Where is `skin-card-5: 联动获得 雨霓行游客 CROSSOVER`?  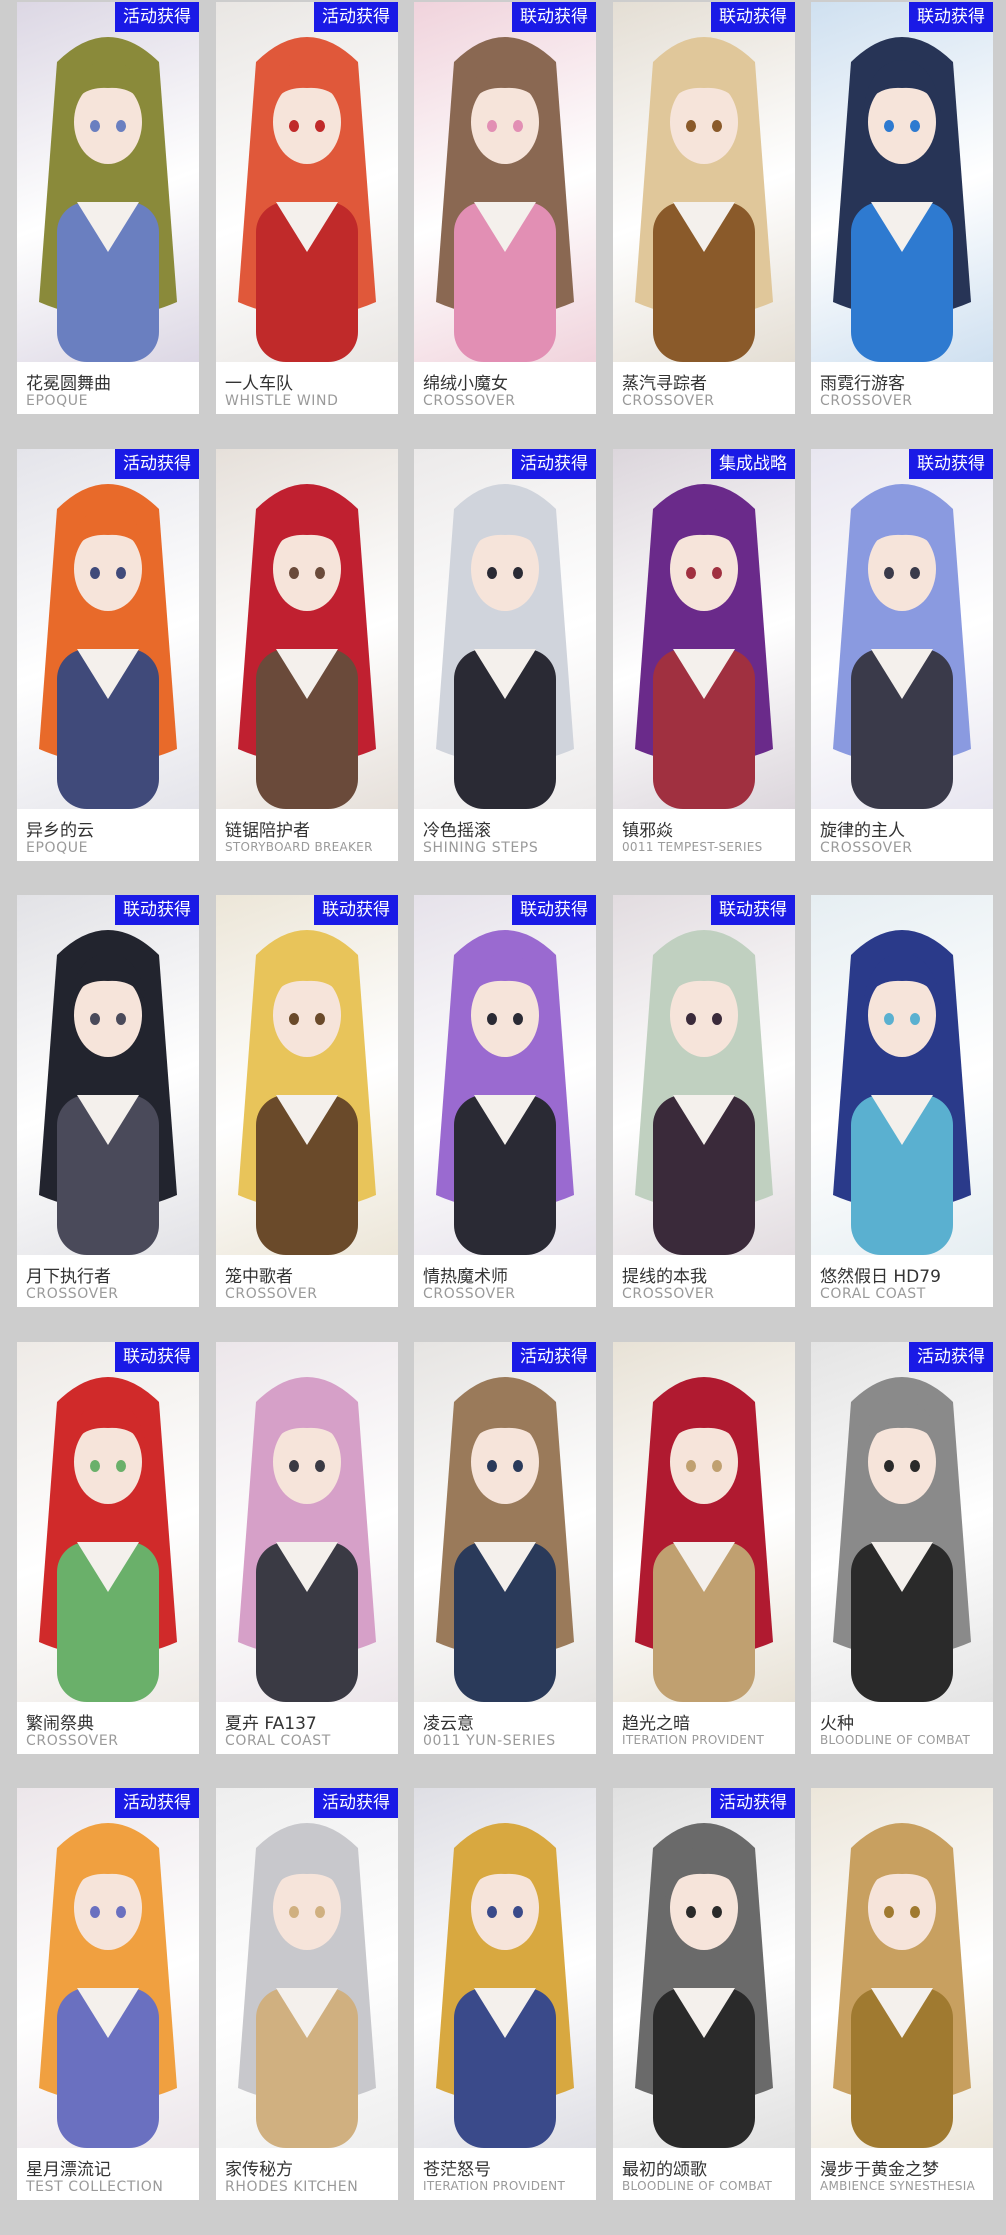
skin-card-5: 联动获得 雨霓行游客 CROSSOVER is located at coordinates (902, 208).